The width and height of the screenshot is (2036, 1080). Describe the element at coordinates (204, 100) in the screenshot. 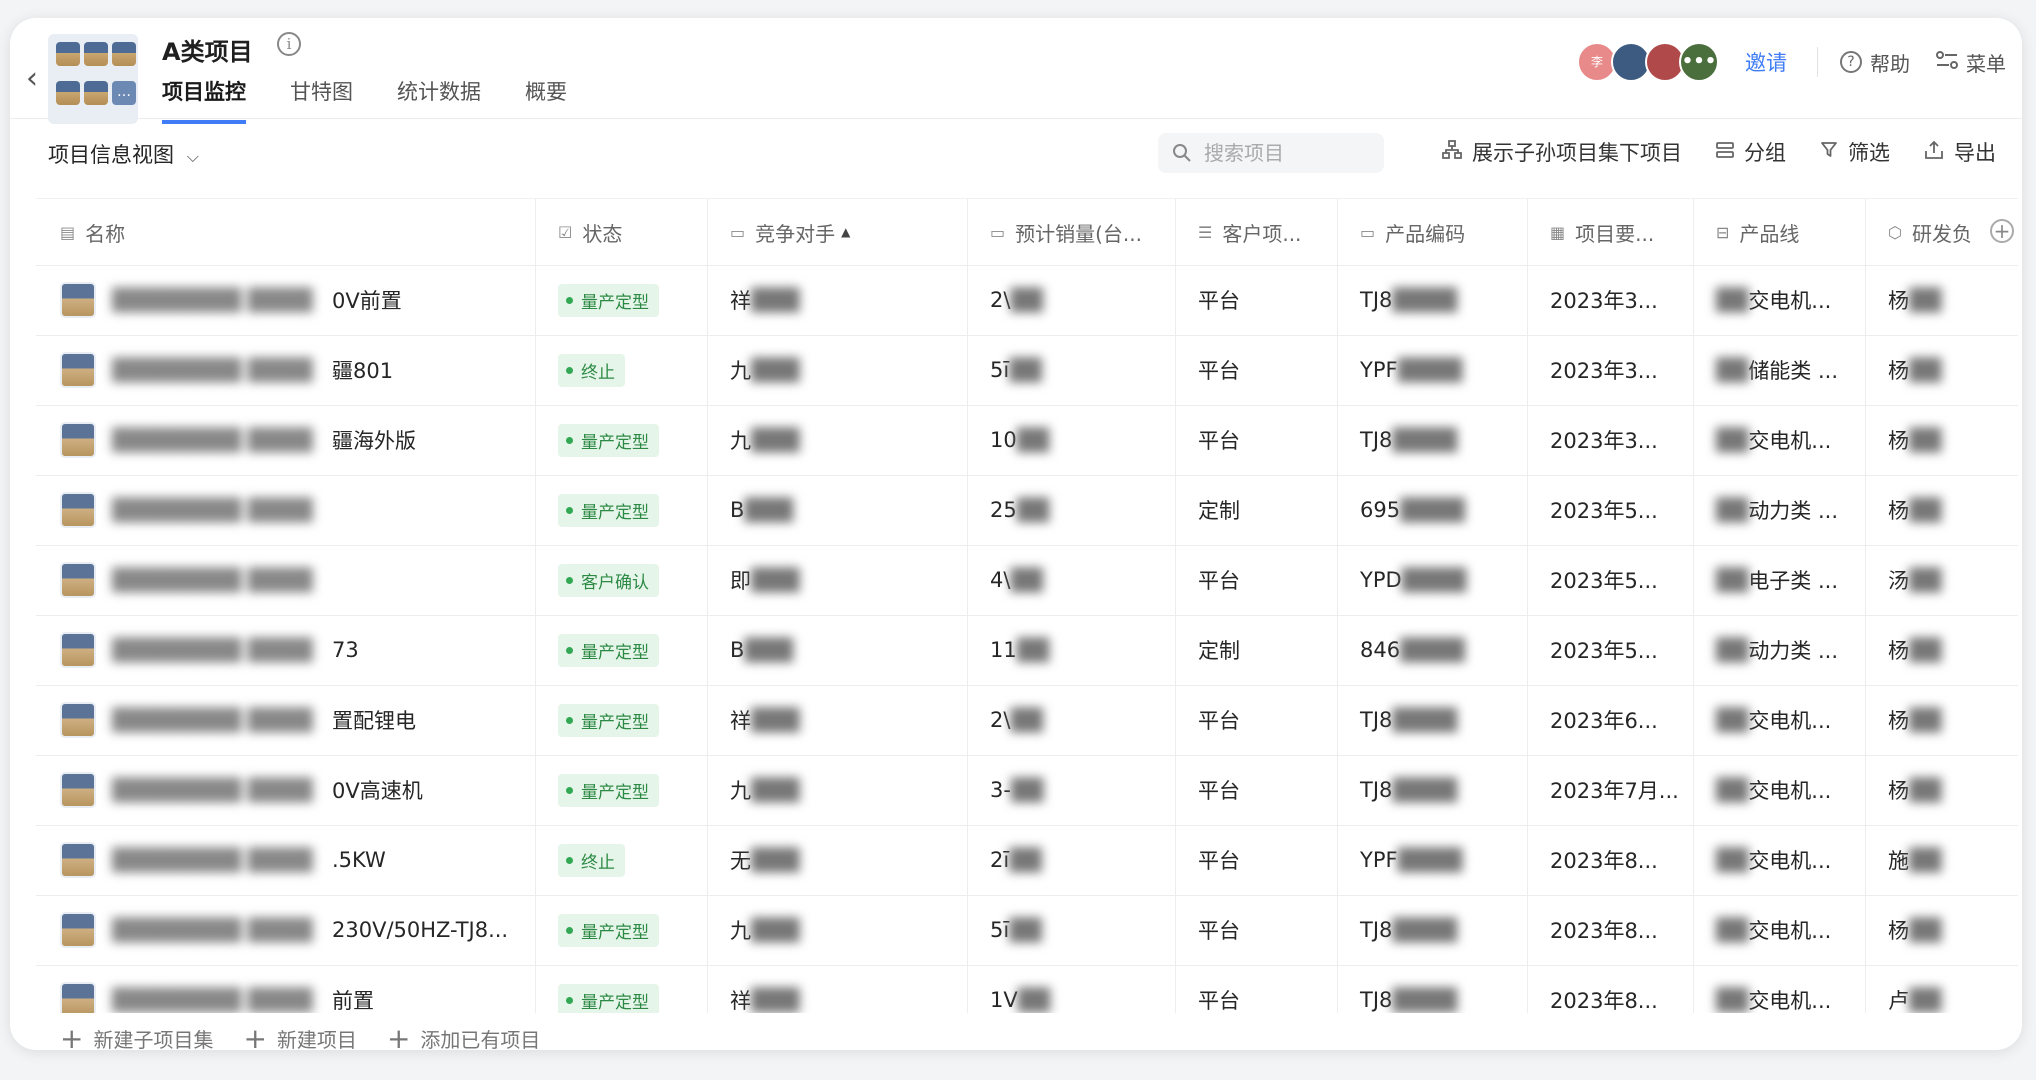

I see `tab-monitor: 项目监控` at that location.